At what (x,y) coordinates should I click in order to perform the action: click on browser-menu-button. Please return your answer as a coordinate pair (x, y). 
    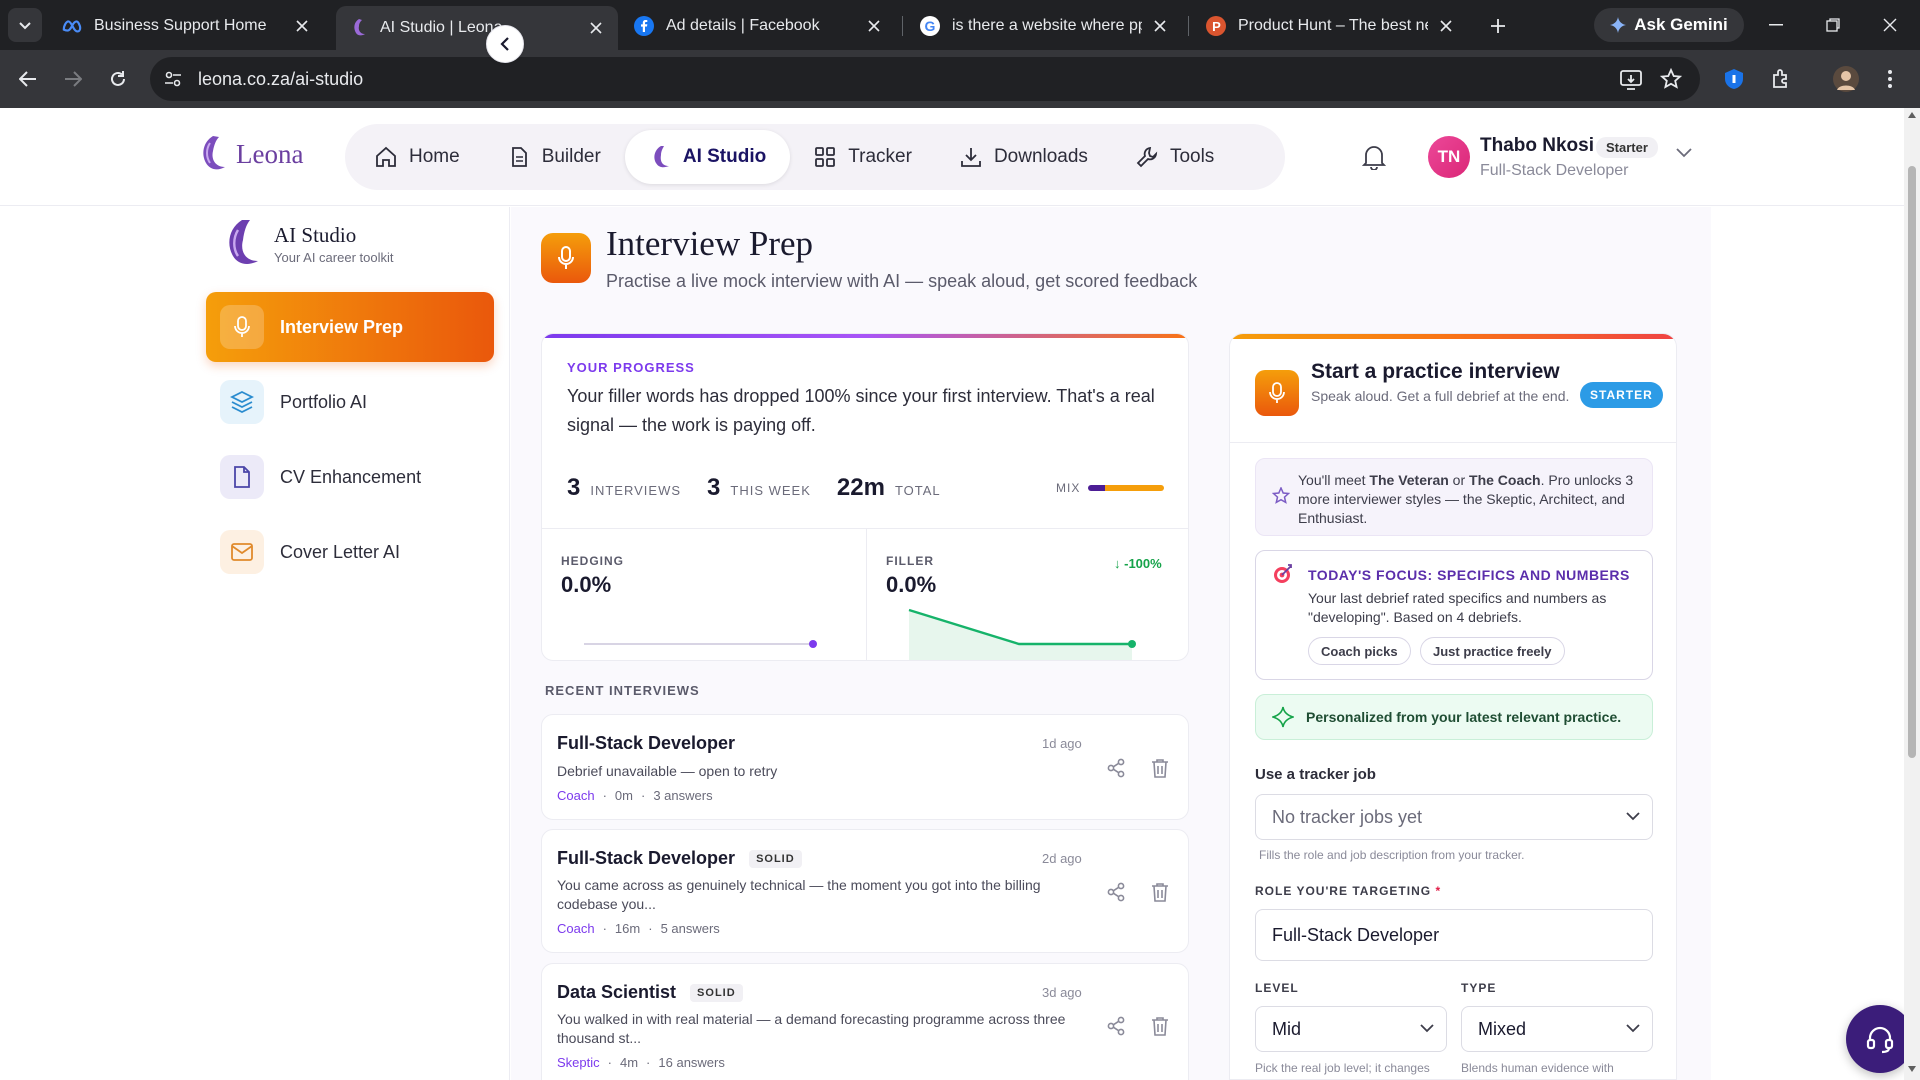
    Looking at the image, I should click on (1890, 79).